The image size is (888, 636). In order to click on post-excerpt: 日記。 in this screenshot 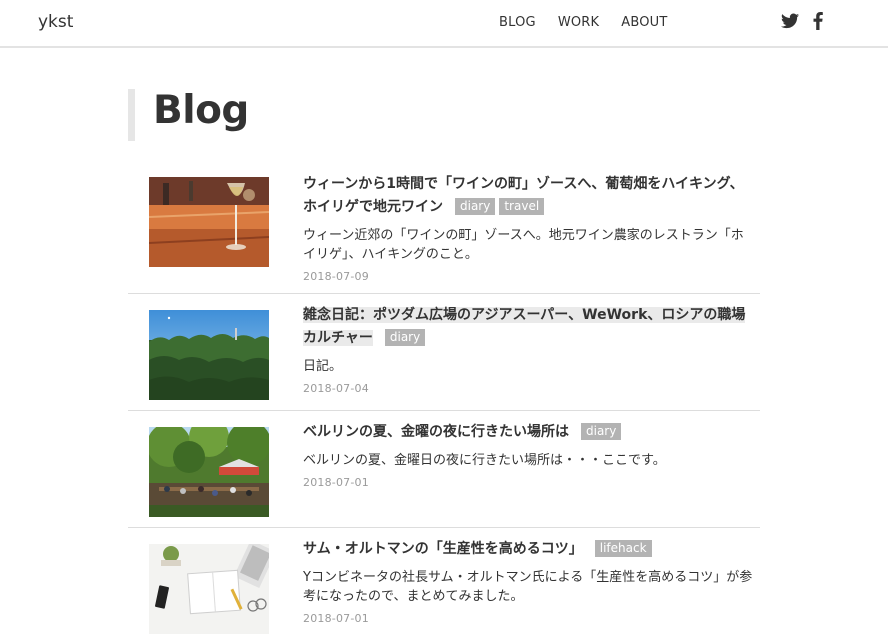, I will do `click(323, 366)`.